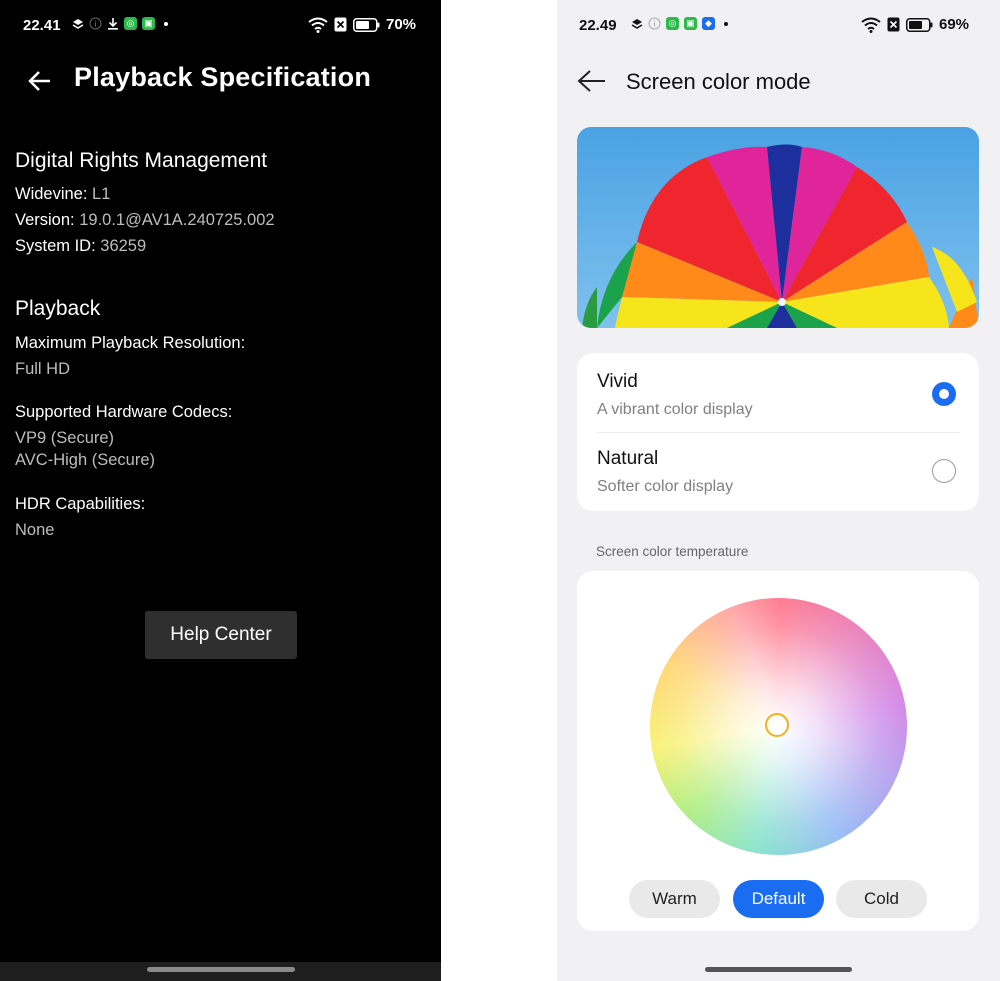 The width and height of the screenshot is (1000, 981). Describe the element at coordinates (881, 899) in the screenshot. I see `cold-button: Cold` at that location.